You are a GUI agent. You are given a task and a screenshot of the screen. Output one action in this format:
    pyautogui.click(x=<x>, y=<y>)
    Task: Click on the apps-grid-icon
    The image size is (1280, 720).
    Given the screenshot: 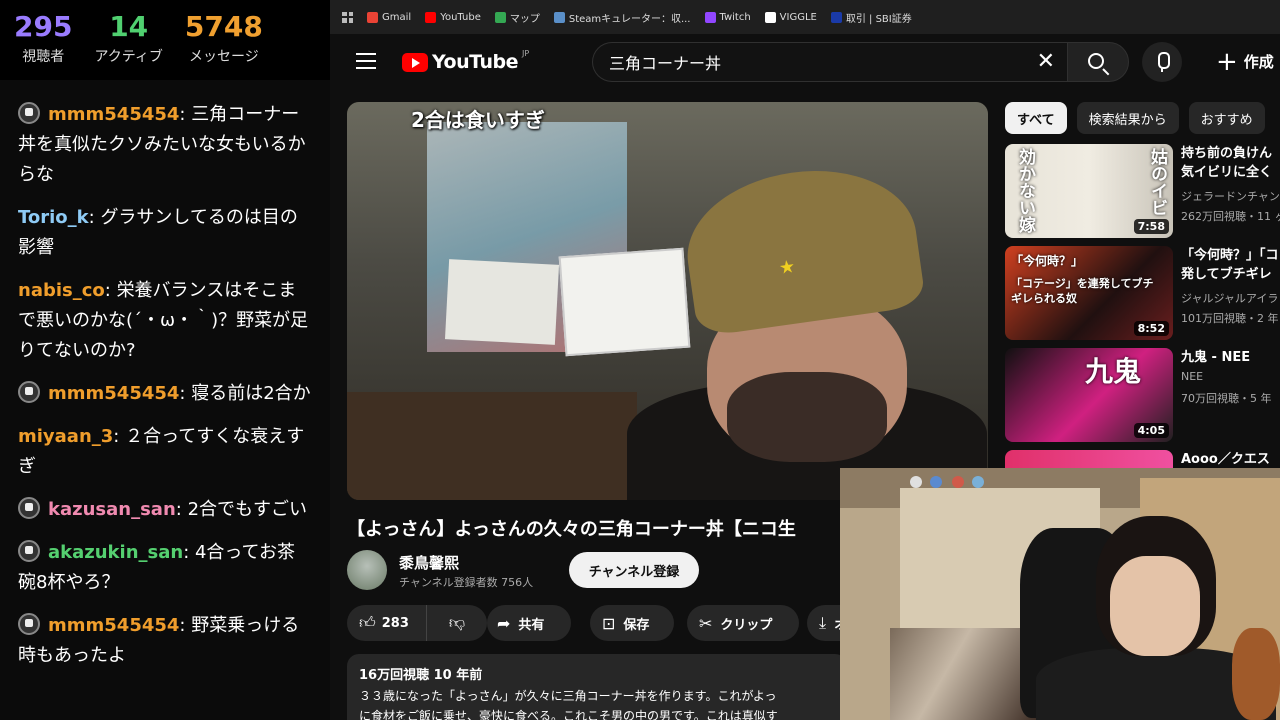 What is the action you would take?
    pyautogui.click(x=347, y=17)
    